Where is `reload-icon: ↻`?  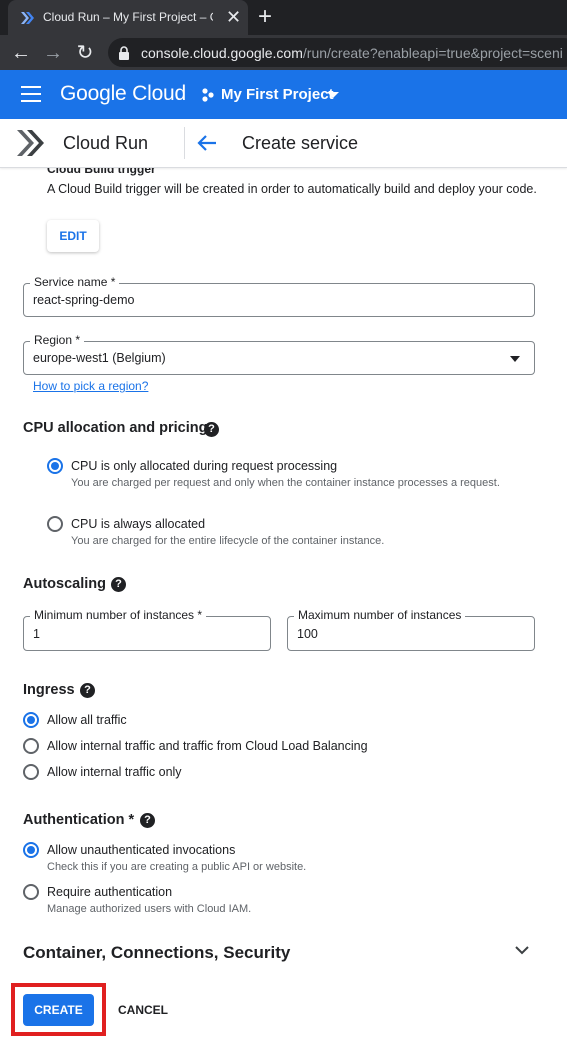
reload-icon: ↻ is located at coordinates (85, 53).